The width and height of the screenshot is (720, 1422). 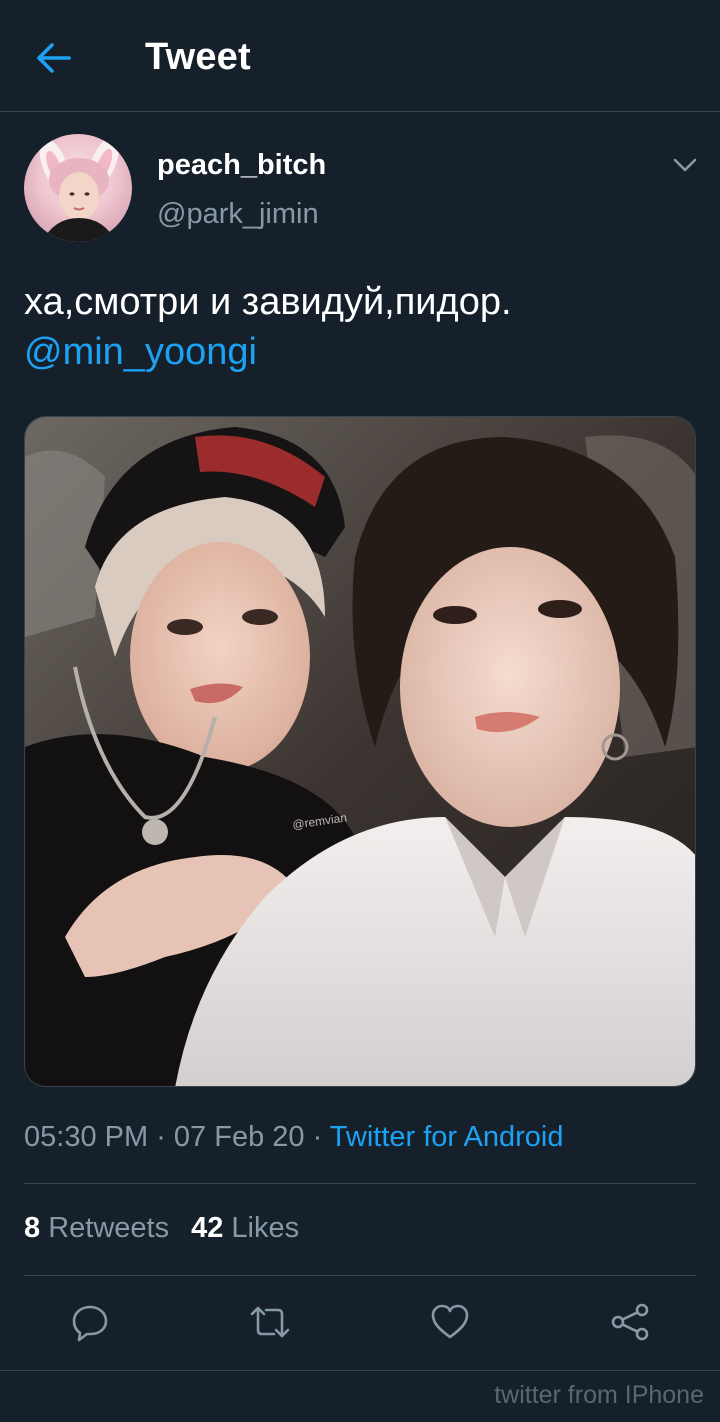 I want to click on page-title: Tweet, so click(x=198, y=57).